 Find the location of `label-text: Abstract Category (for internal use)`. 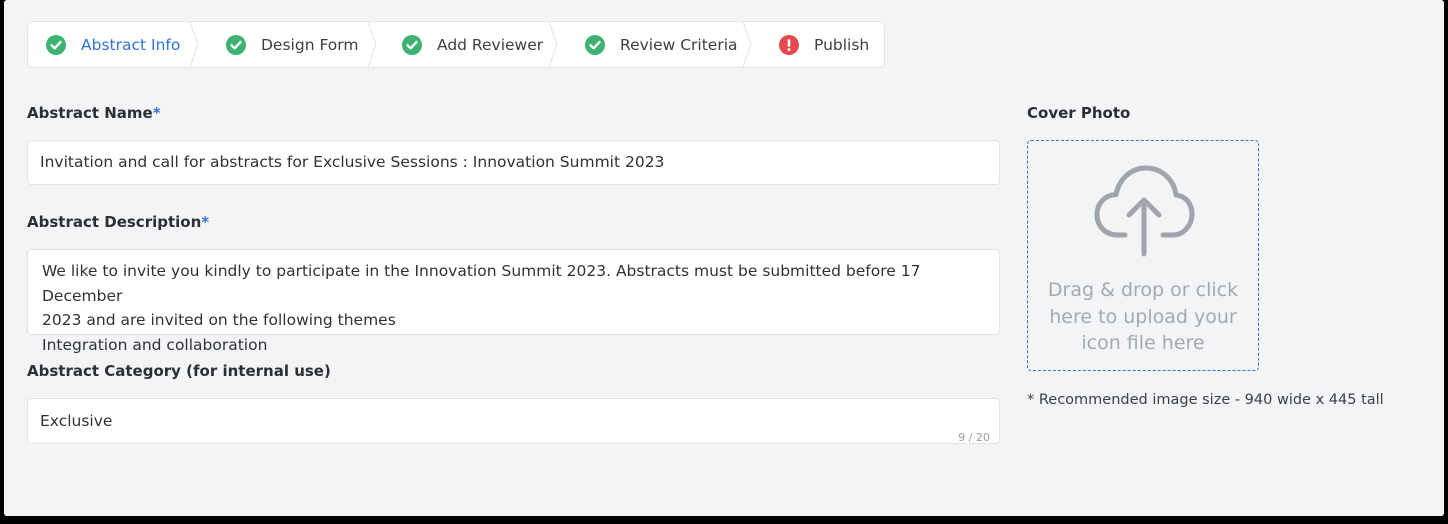

label-text: Abstract Category (for internal use) is located at coordinates (179, 371).